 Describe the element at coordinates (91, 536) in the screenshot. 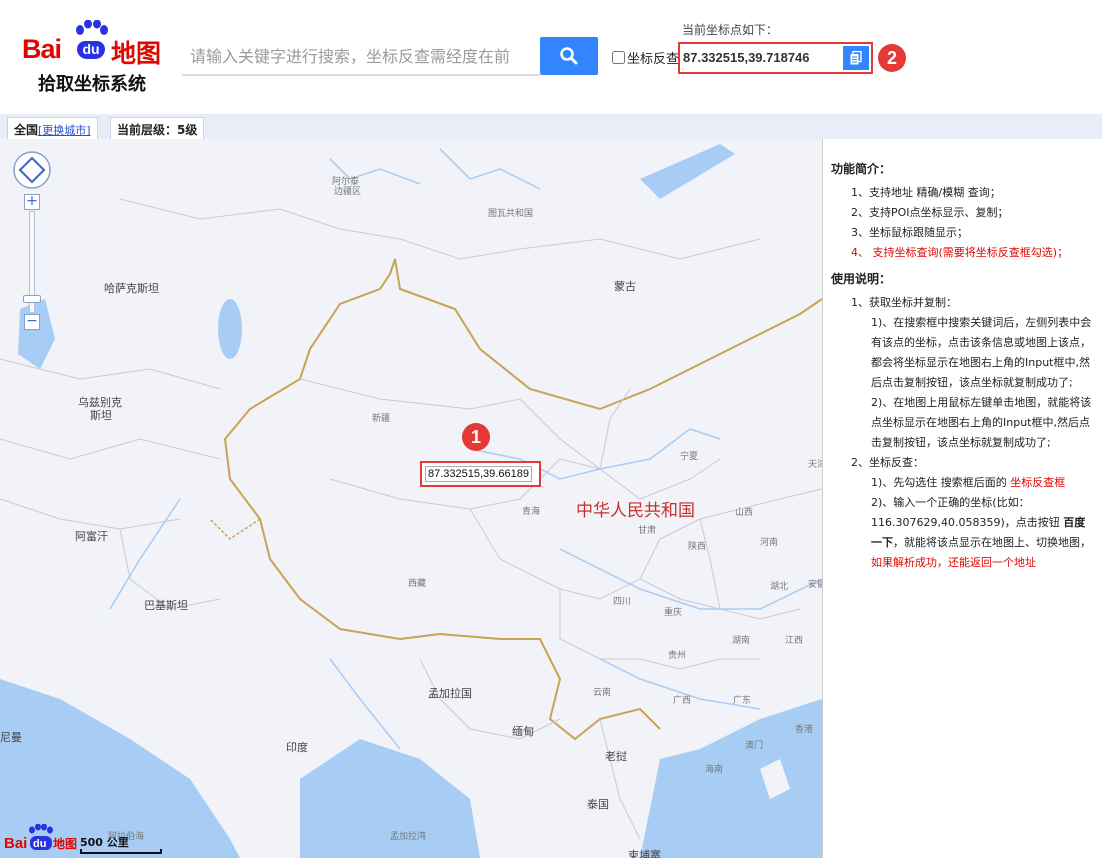

I see `map-place-label: 阿富汗` at that location.